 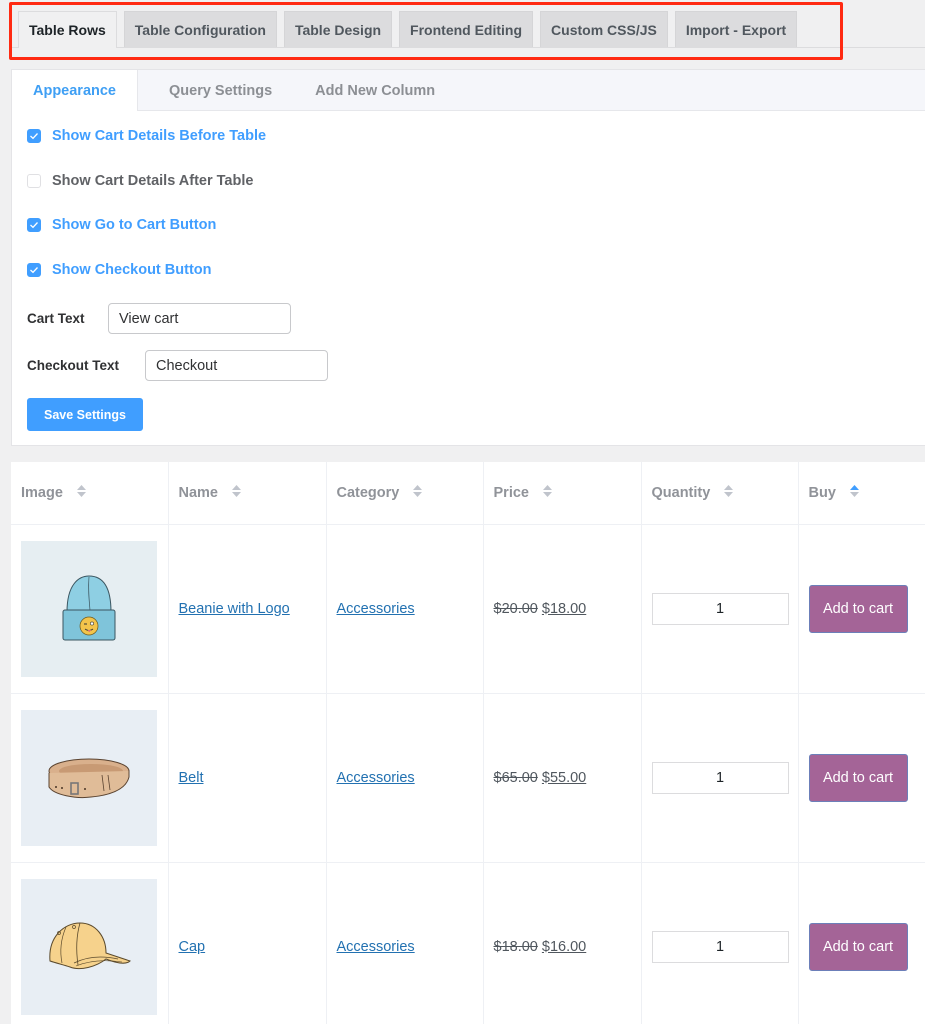 What do you see at coordinates (515, 608) in the screenshot?
I see `regular-price: $20.00` at bounding box center [515, 608].